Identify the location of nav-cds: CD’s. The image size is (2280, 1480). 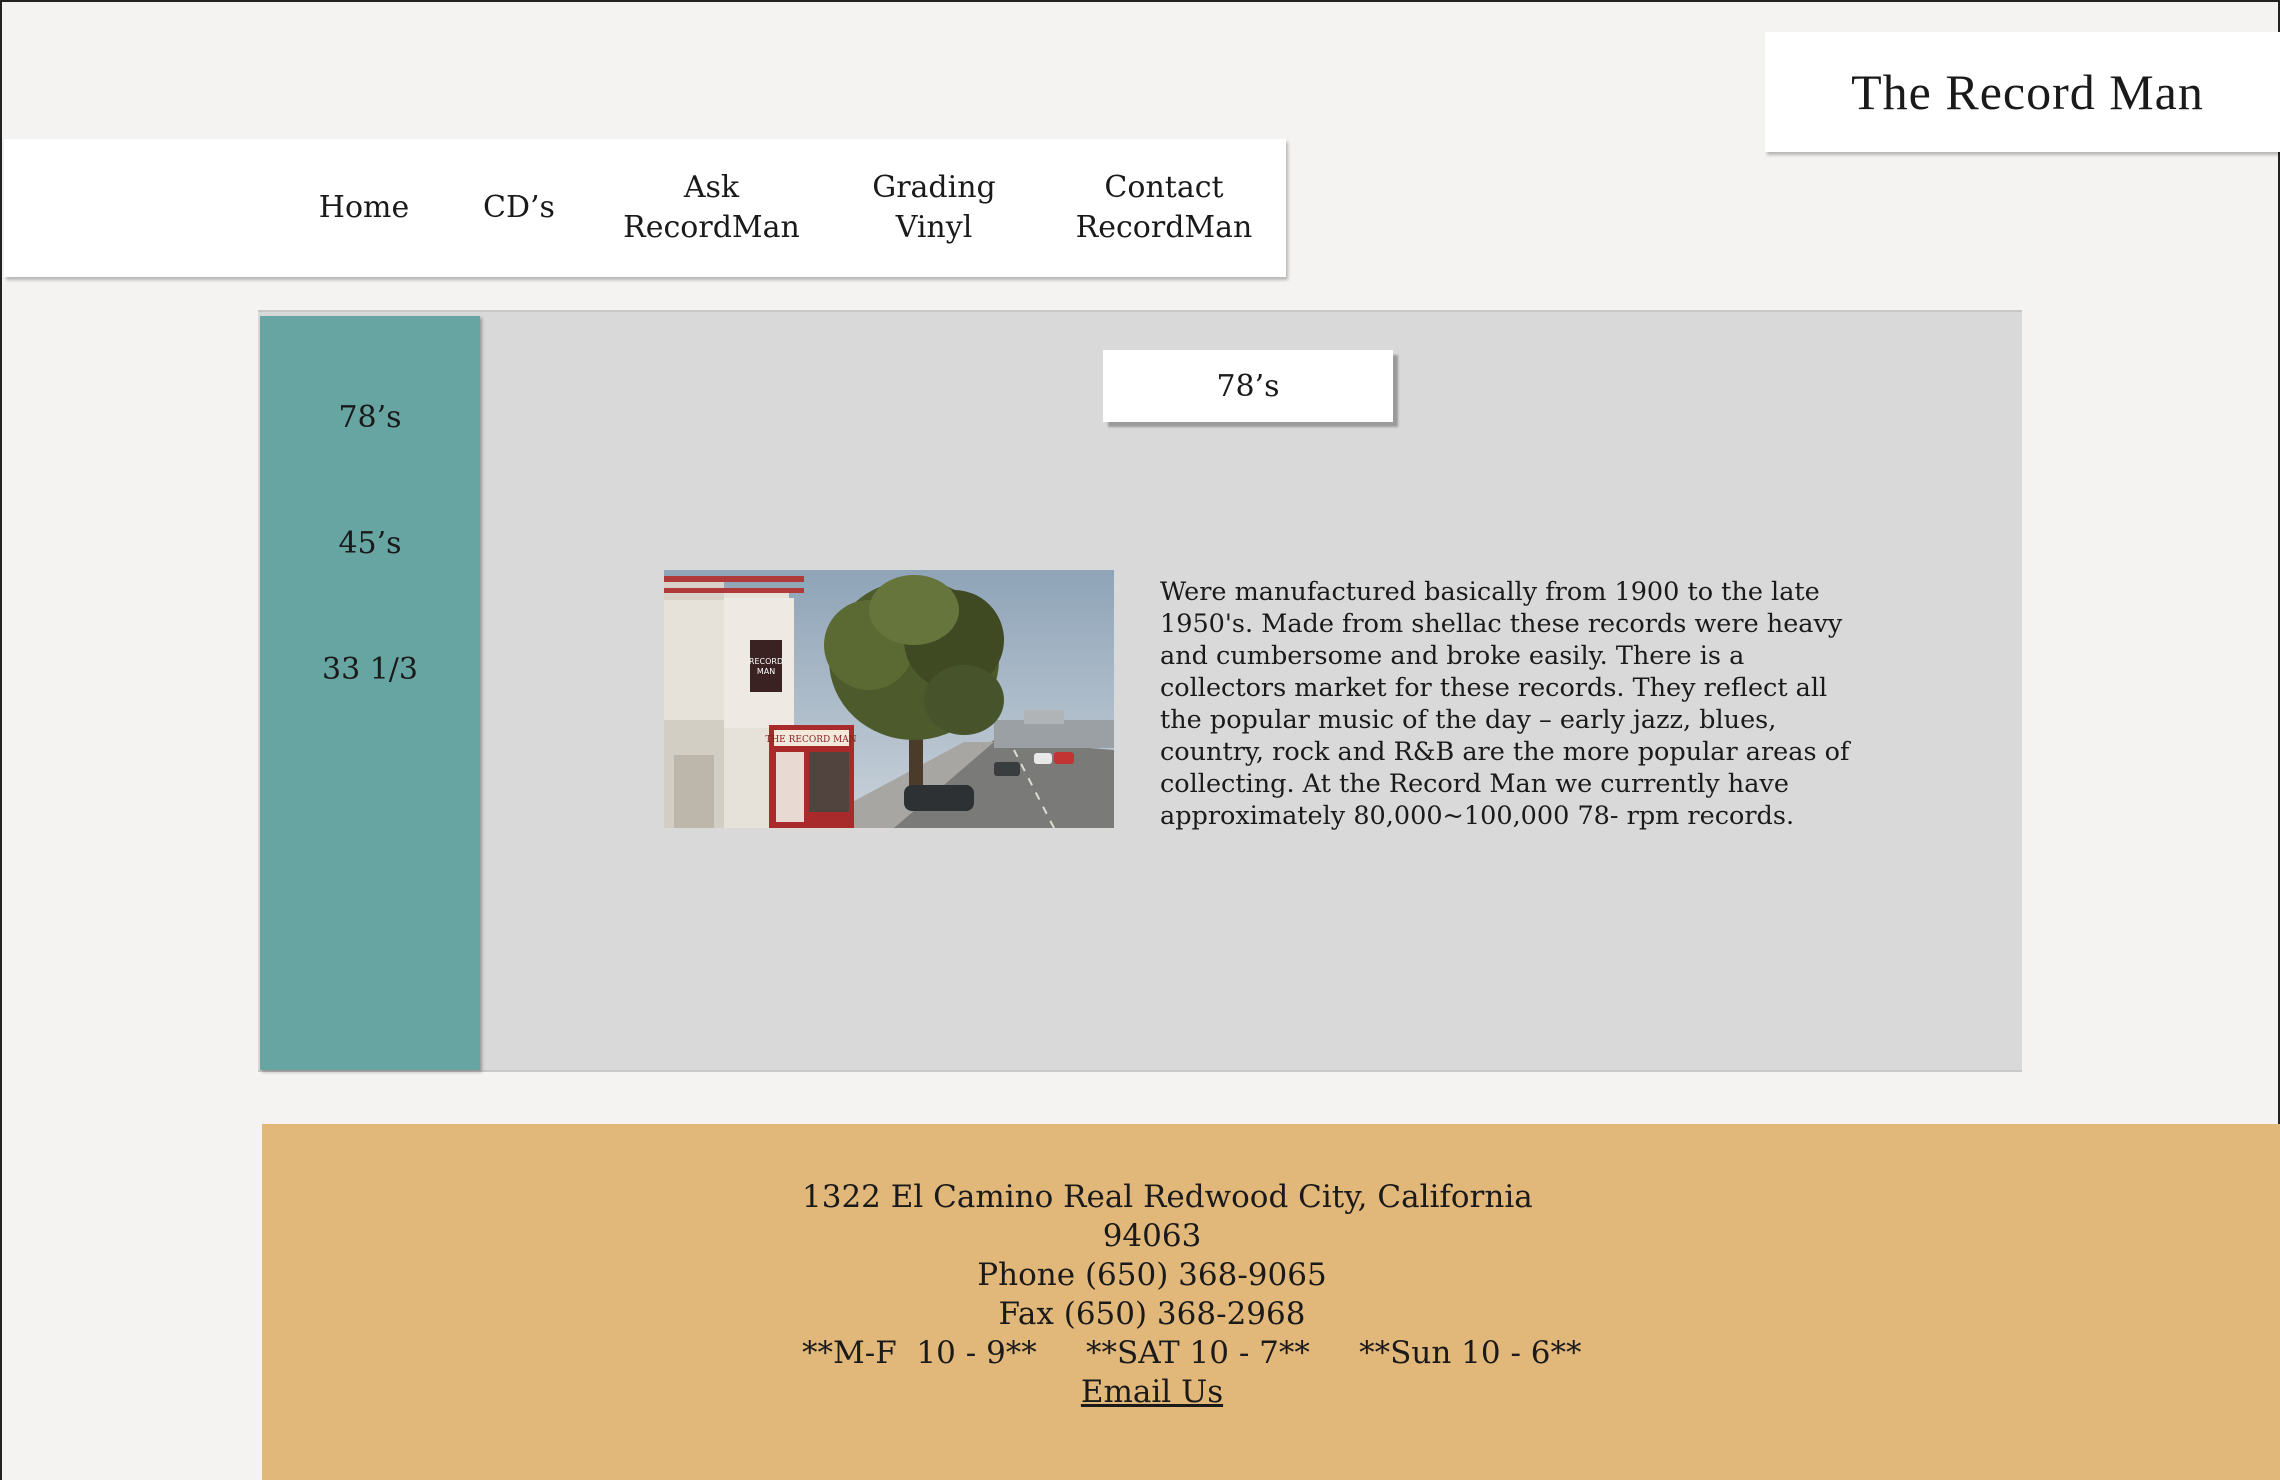
(519, 208).